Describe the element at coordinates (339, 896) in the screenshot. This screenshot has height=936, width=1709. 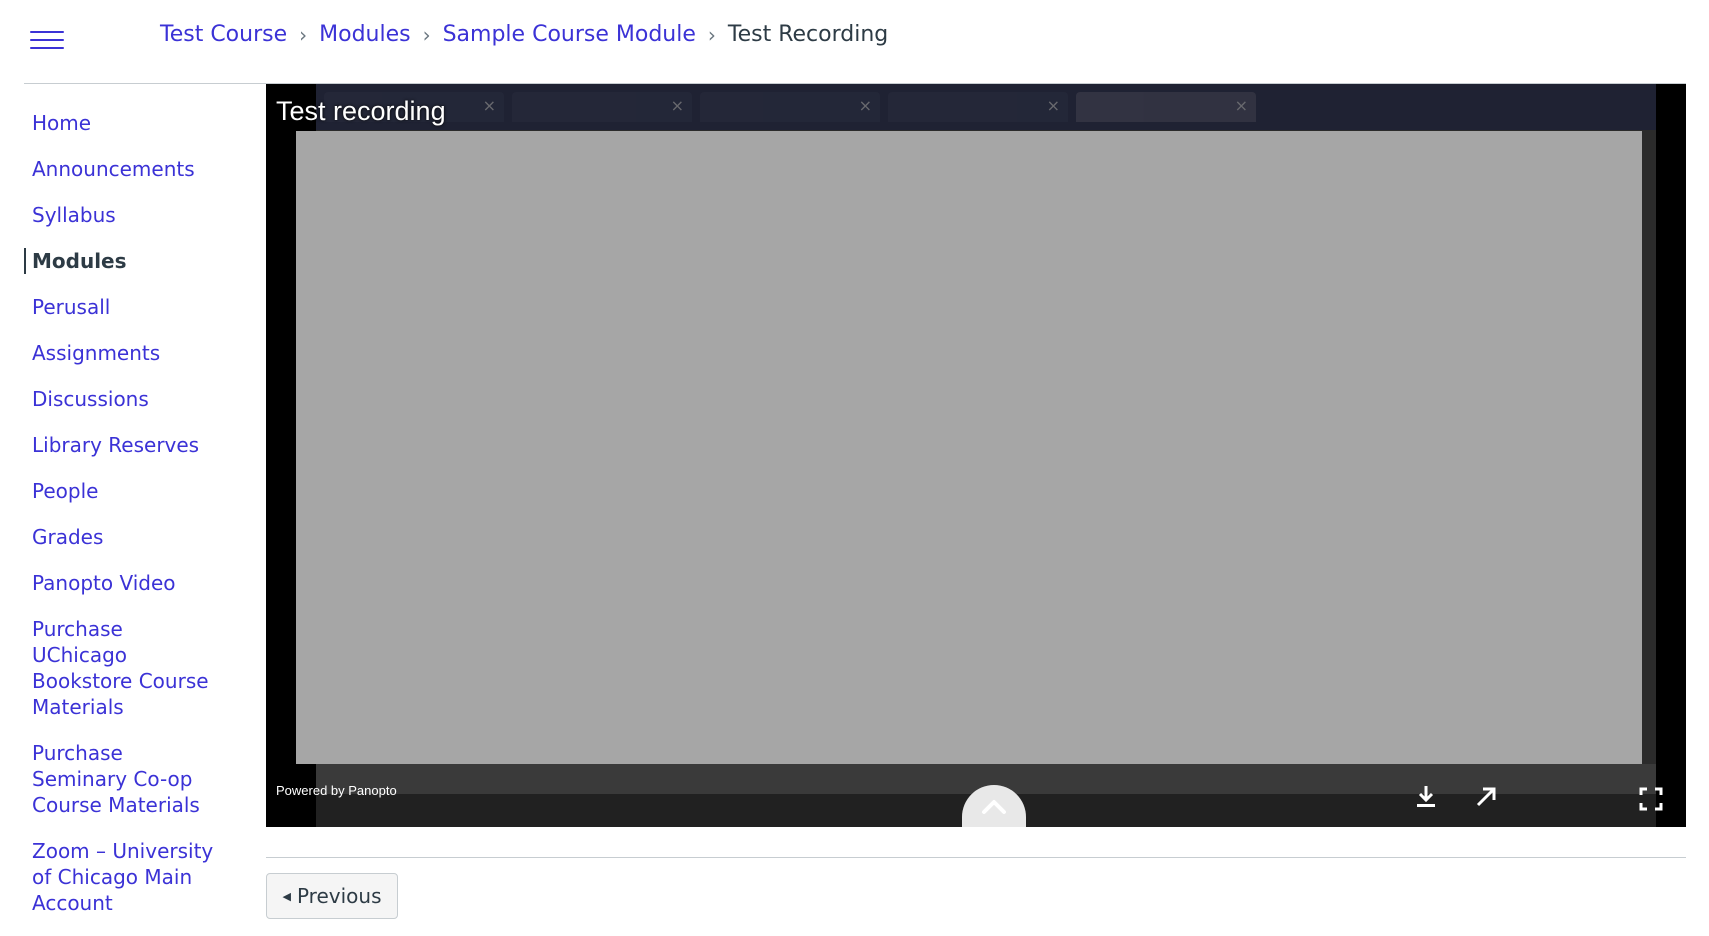
I see `previous-label: Previous` at that location.